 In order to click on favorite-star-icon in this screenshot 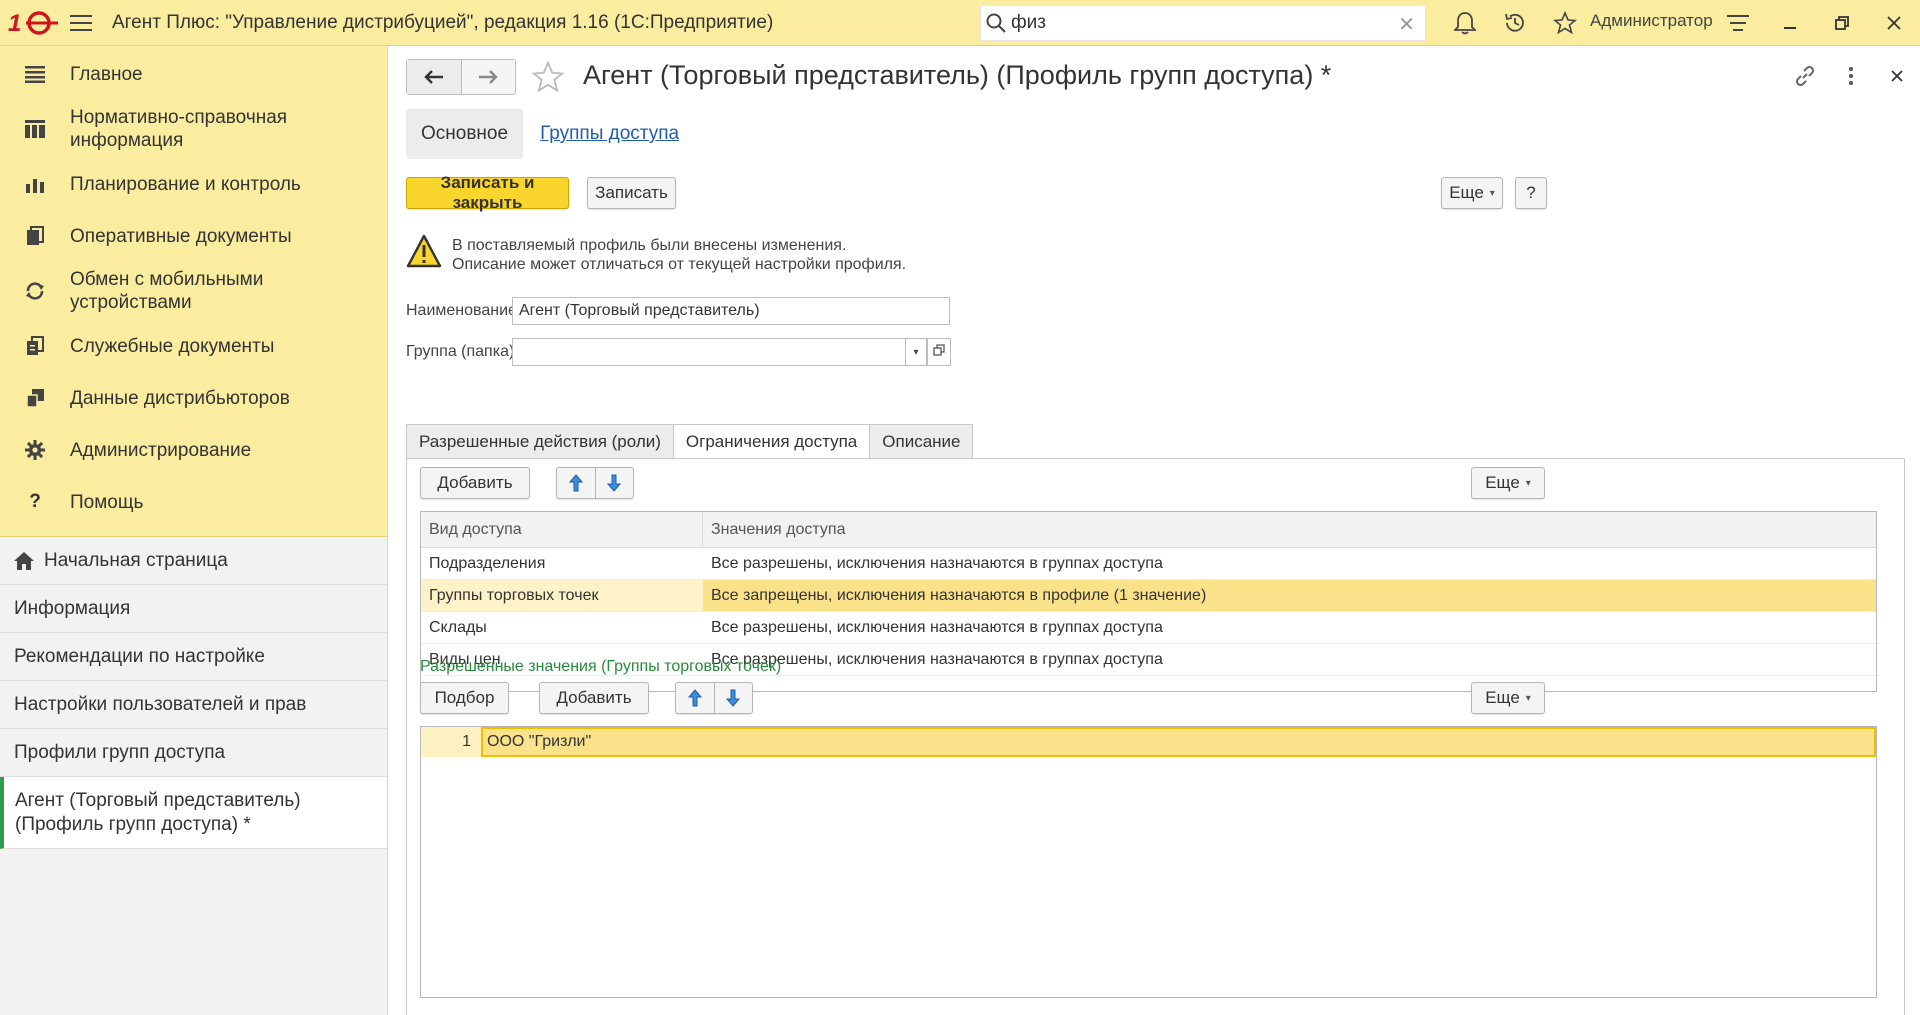, I will do `click(548, 79)`.